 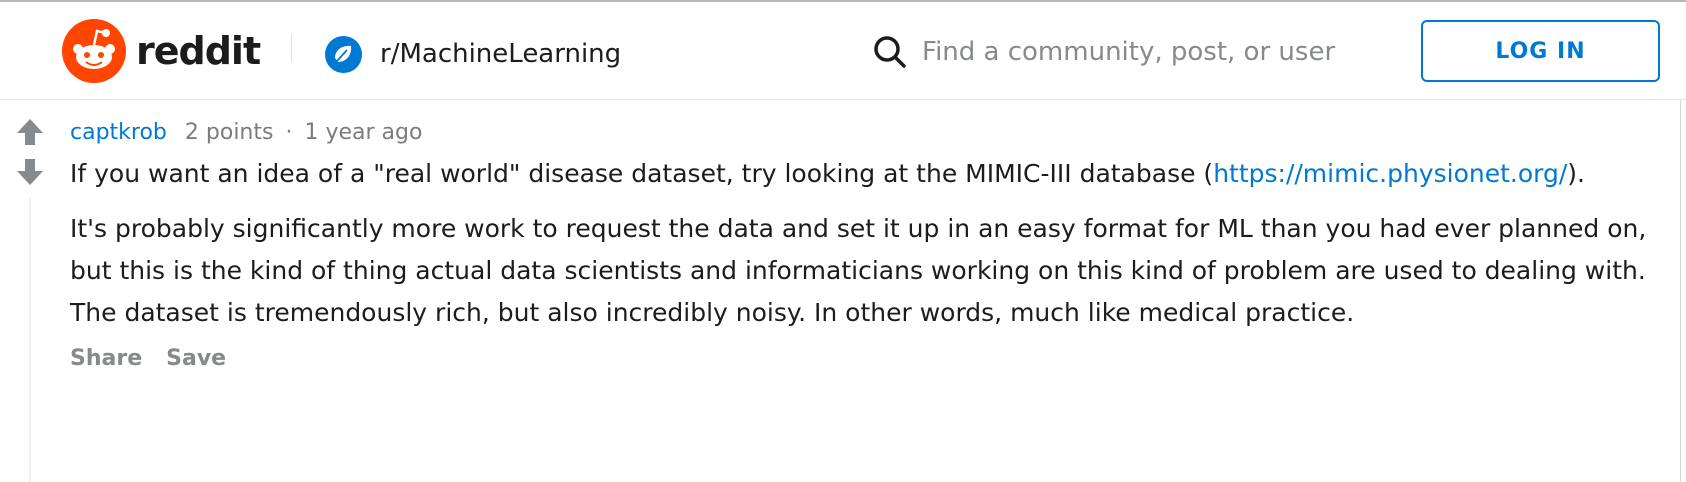 I want to click on vote-controls, so click(x=31, y=156).